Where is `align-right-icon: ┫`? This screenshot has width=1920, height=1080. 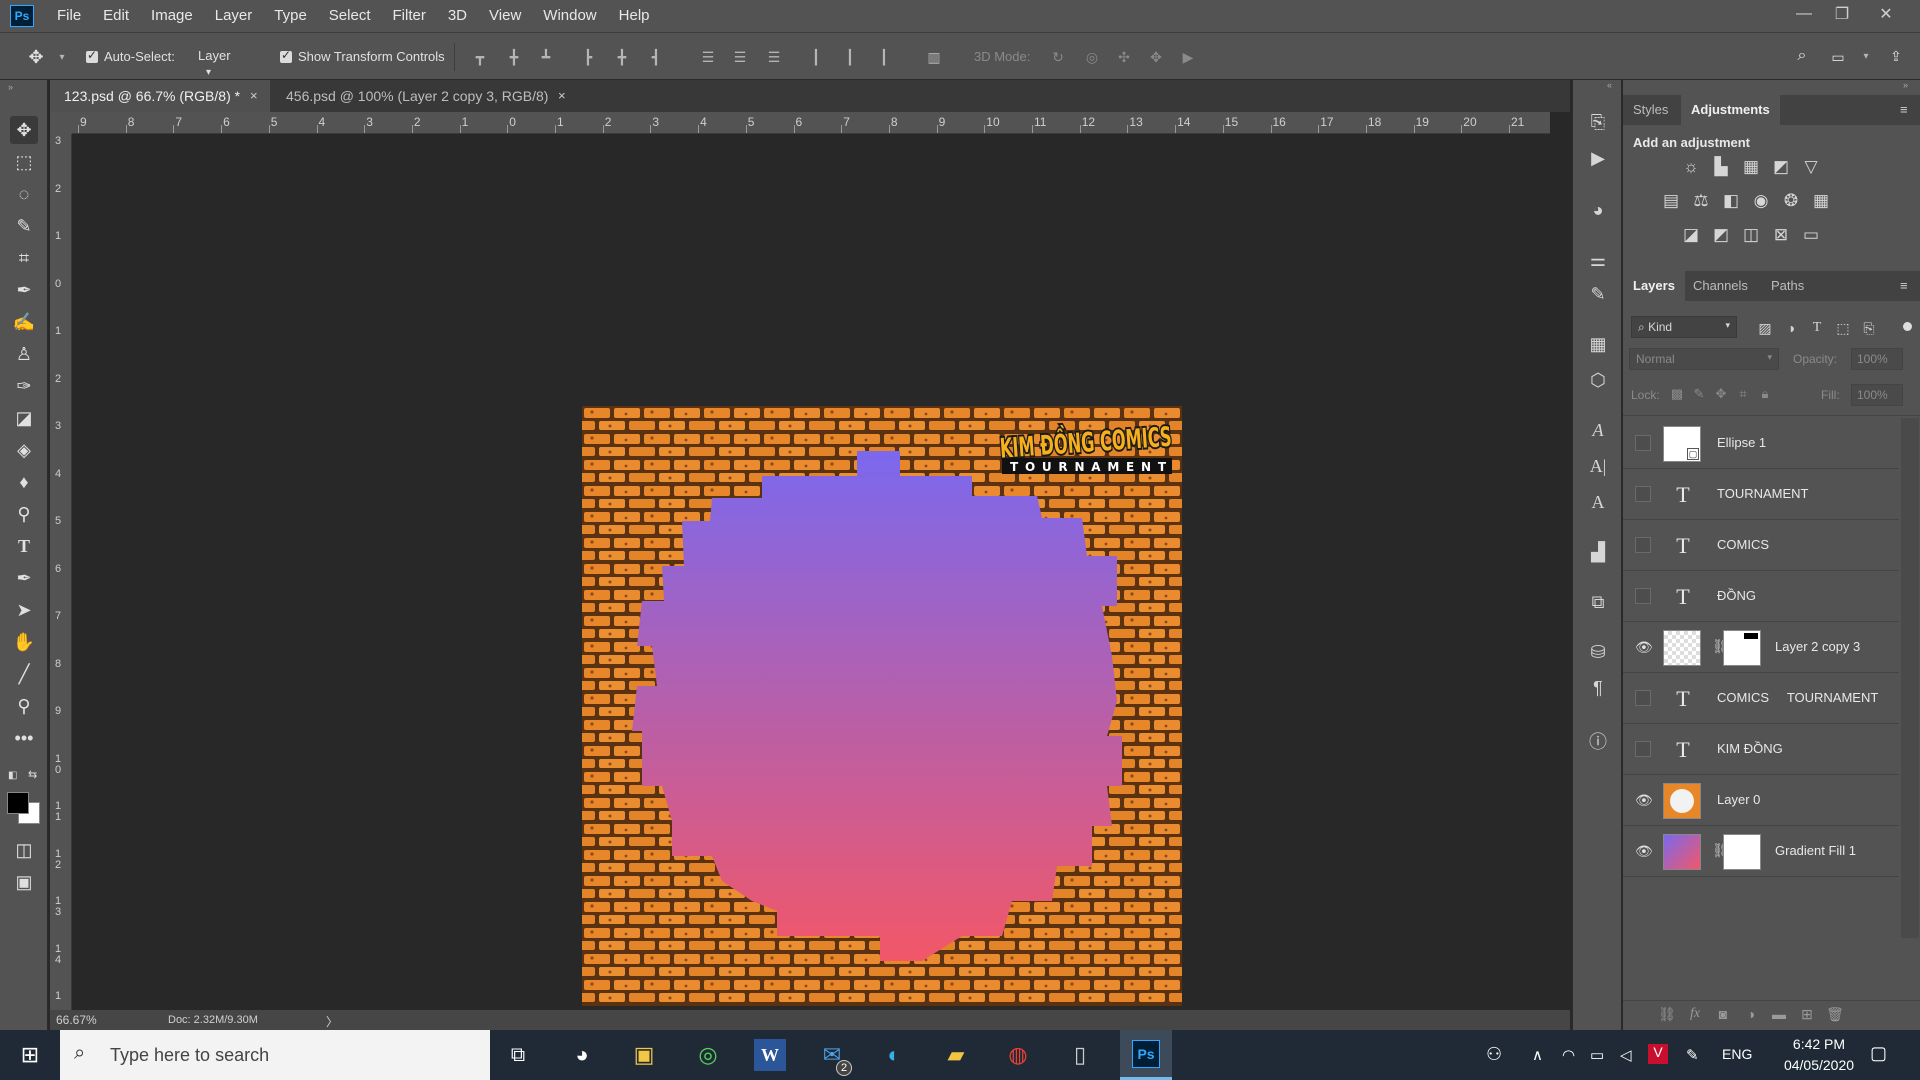 align-right-icon: ┫ is located at coordinates (656, 57).